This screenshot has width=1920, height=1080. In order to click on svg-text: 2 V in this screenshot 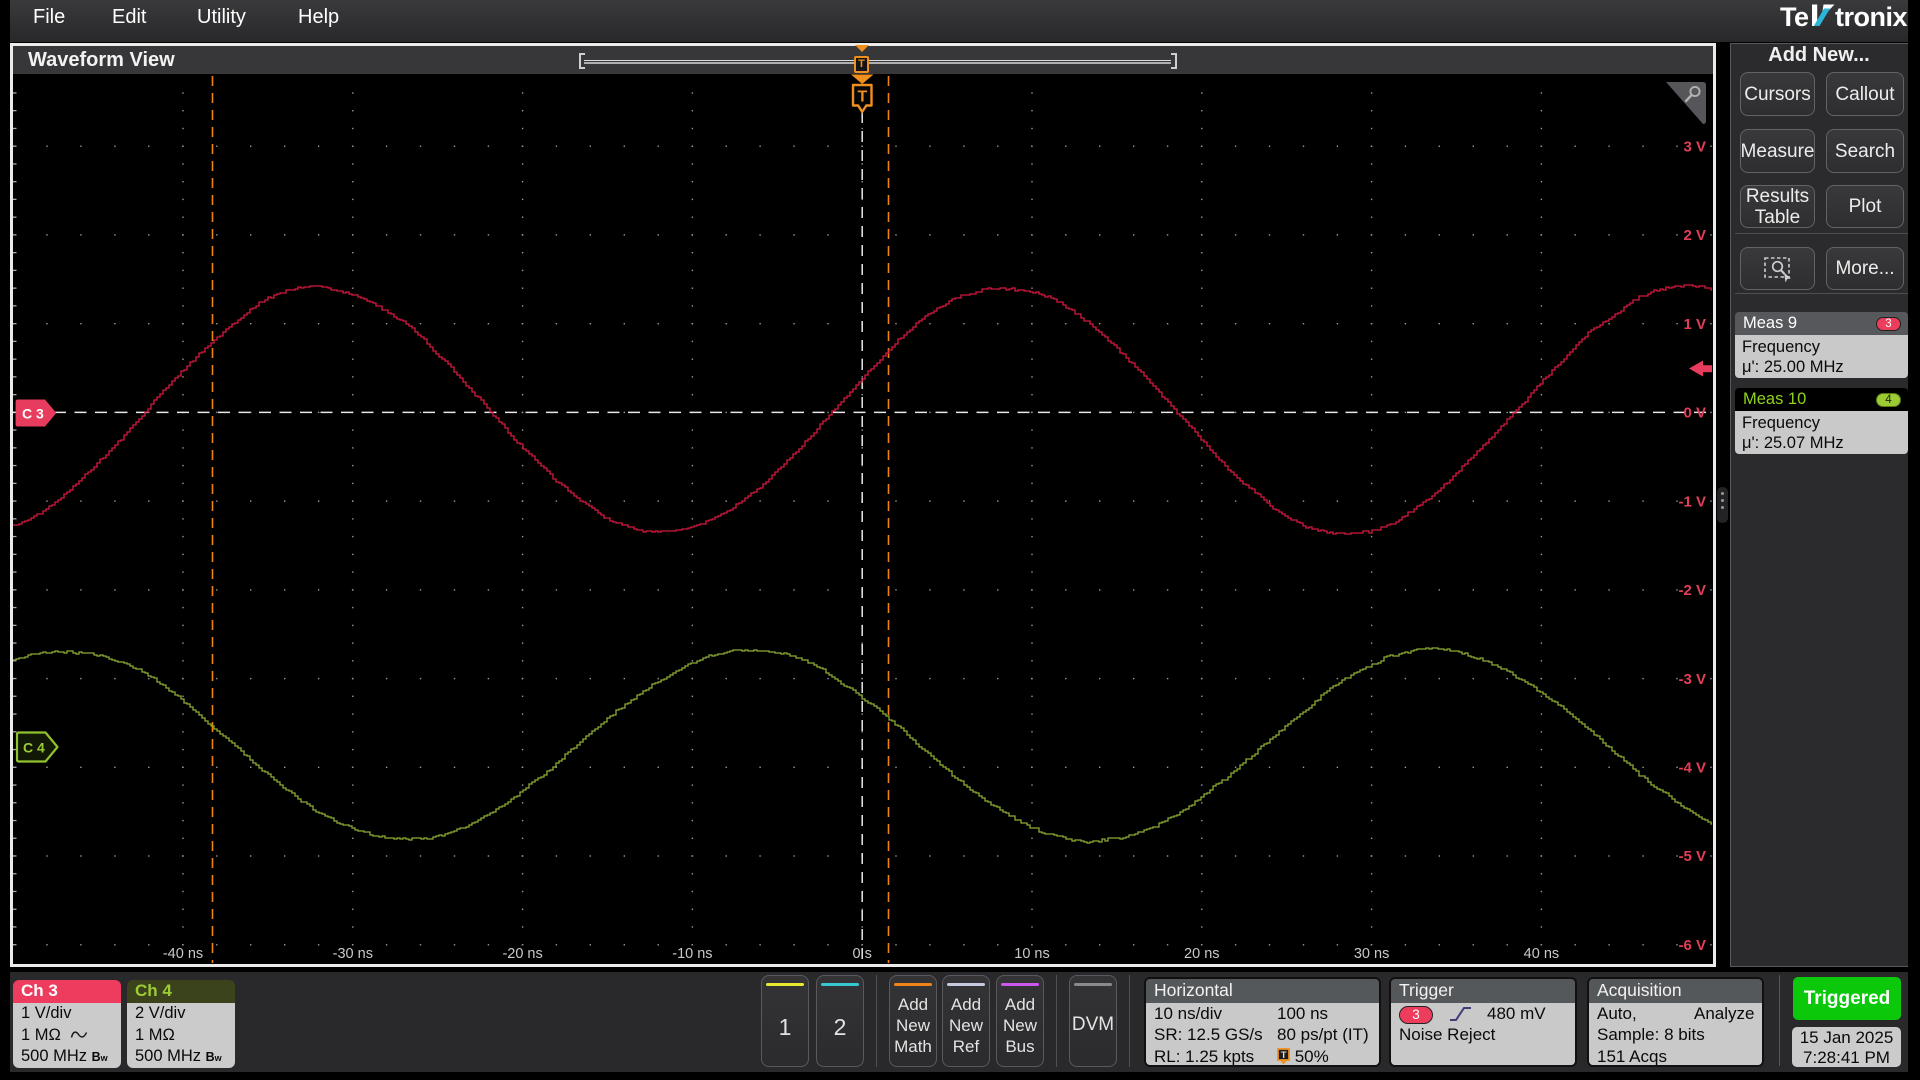, I will do `click(1694, 235)`.